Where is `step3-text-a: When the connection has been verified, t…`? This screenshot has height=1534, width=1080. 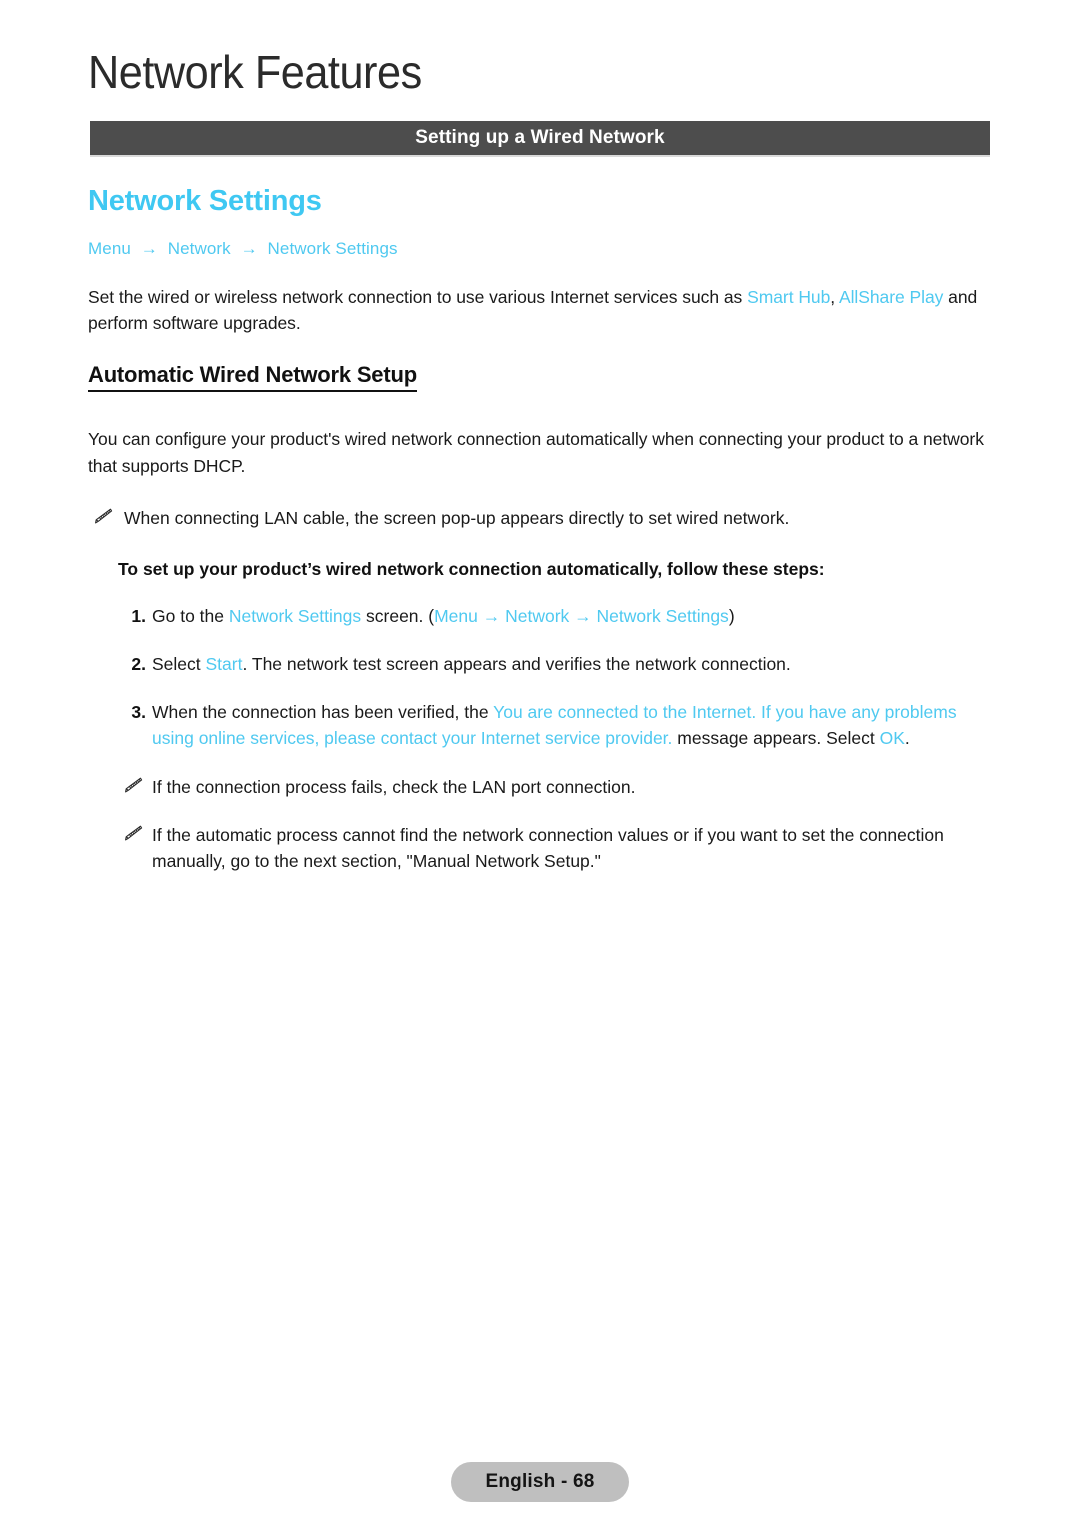 step3-text-a: When the connection has been verified, t… is located at coordinates (323, 712).